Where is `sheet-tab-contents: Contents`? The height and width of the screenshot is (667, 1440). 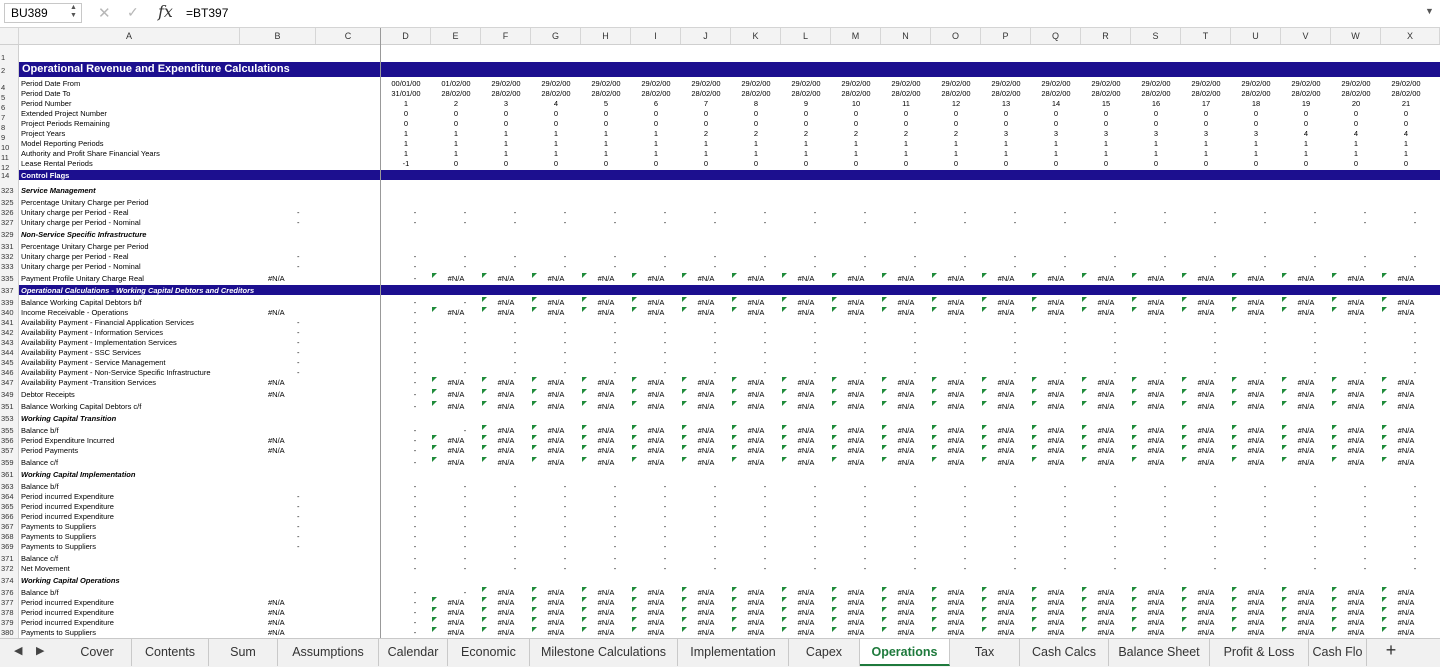 sheet-tab-contents: Contents is located at coordinates (170, 652).